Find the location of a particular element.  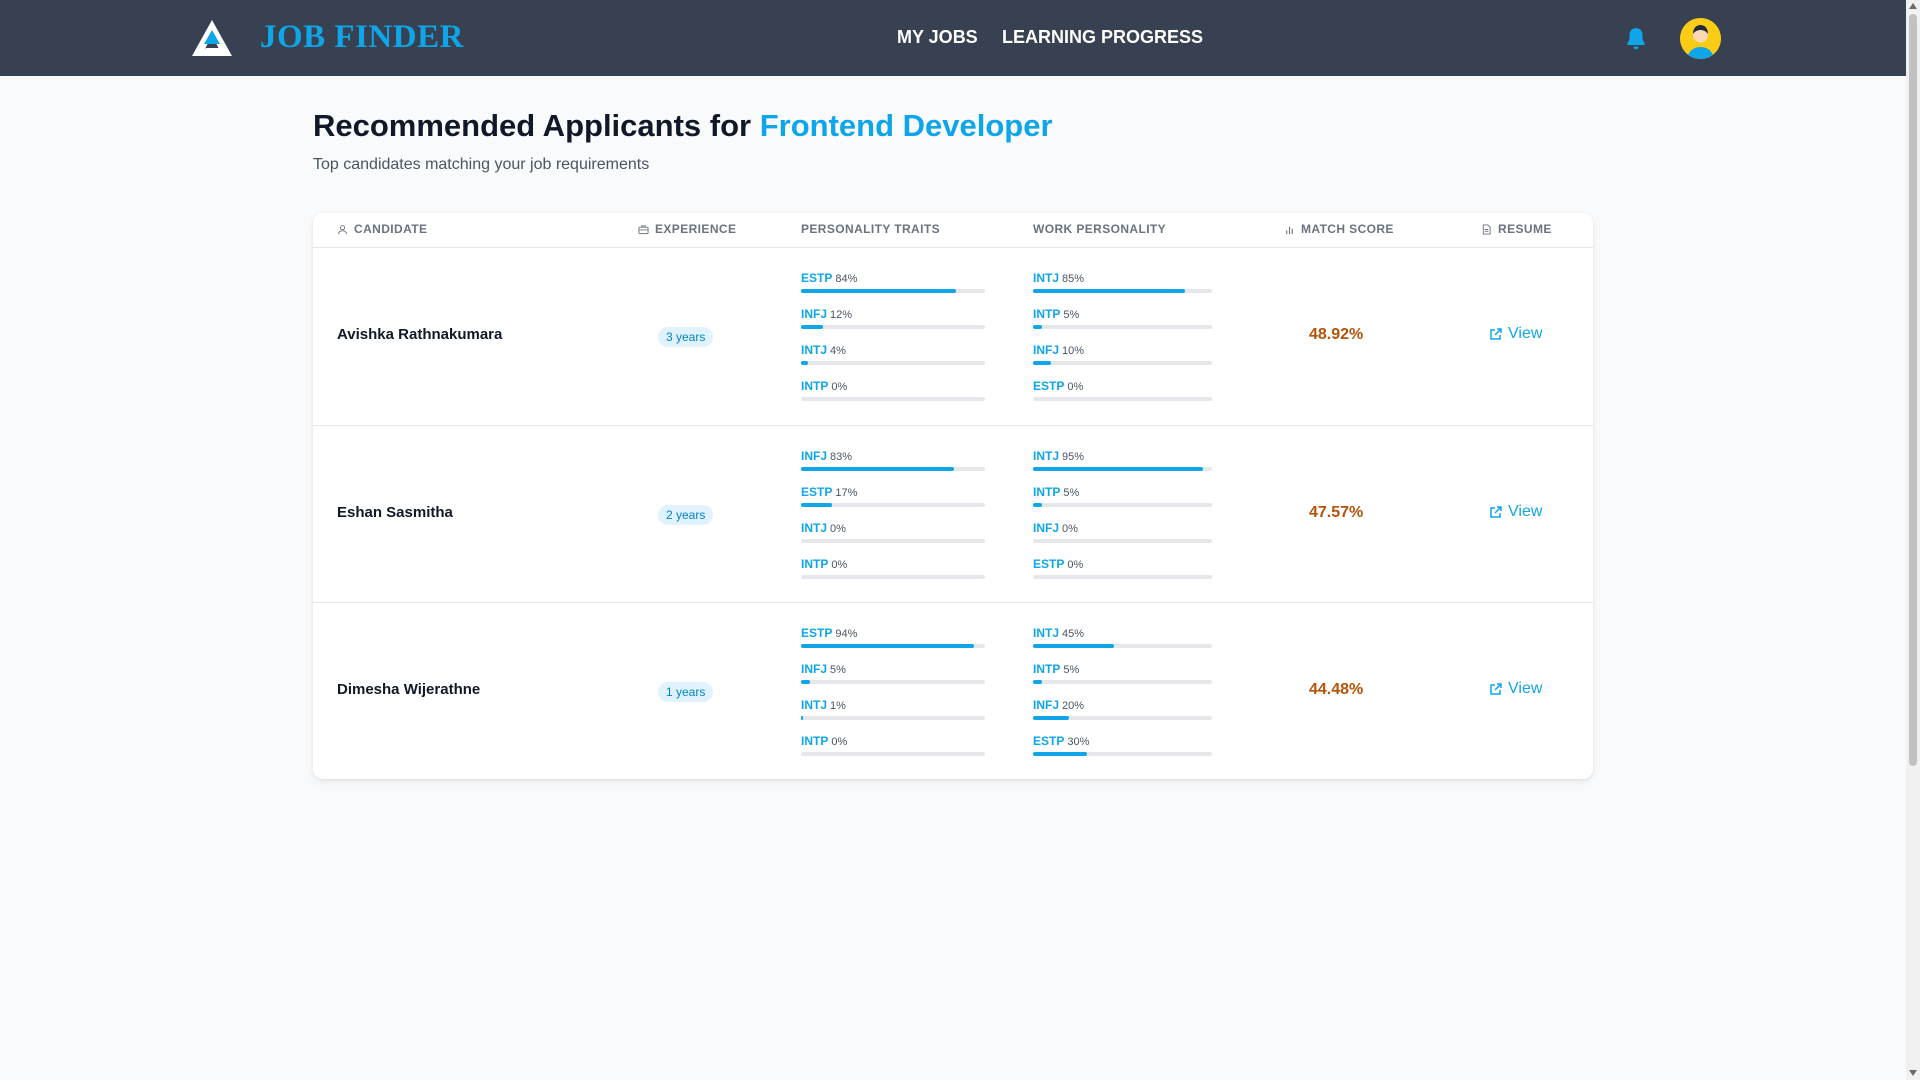

trait-percent: 4% is located at coordinates (838, 351).